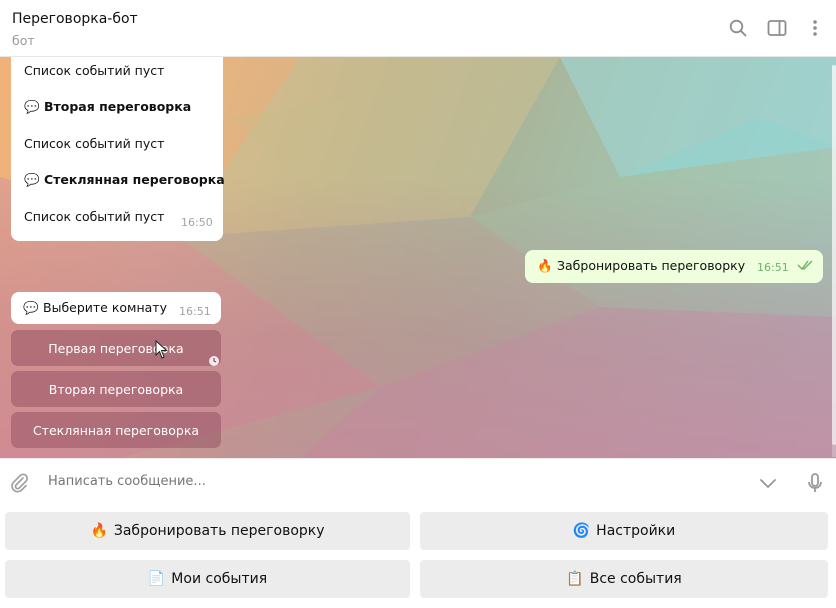 The width and height of the screenshot is (836, 608). I want to click on clock-icon, so click(214, 359).